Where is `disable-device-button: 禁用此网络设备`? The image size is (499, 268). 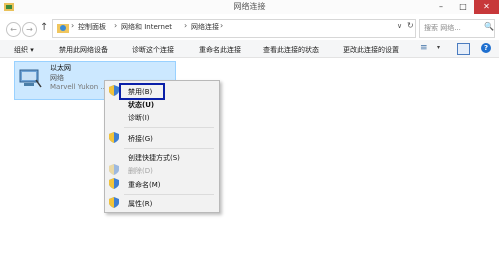 disable-device-button: 禁用此网络设备 is located at coordinates (83, 50).